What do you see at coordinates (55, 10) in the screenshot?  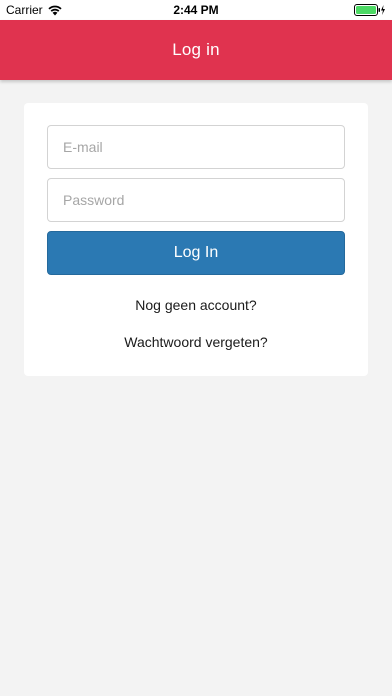 I see `wifi-icon` at bounding box center [55, 10].